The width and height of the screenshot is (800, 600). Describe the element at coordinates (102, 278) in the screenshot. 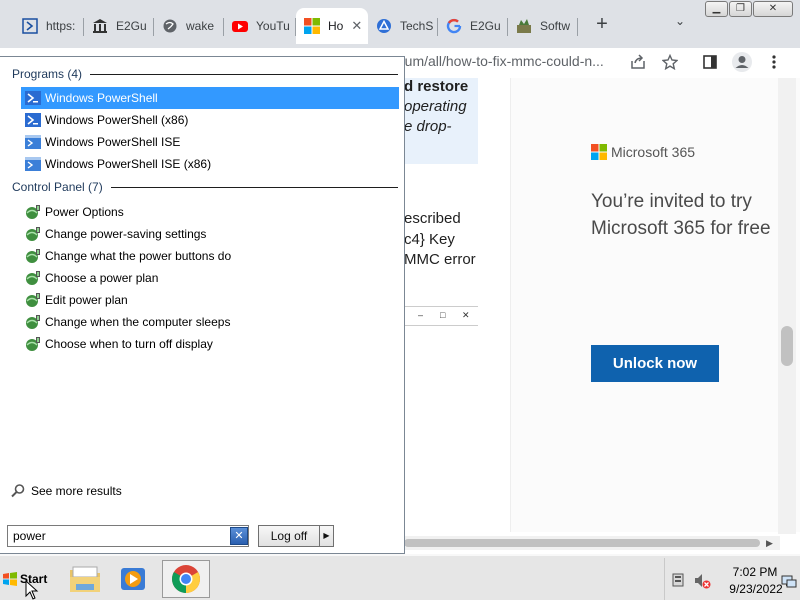

I see `control-panel-item-label: Choose a power plan` at that location.